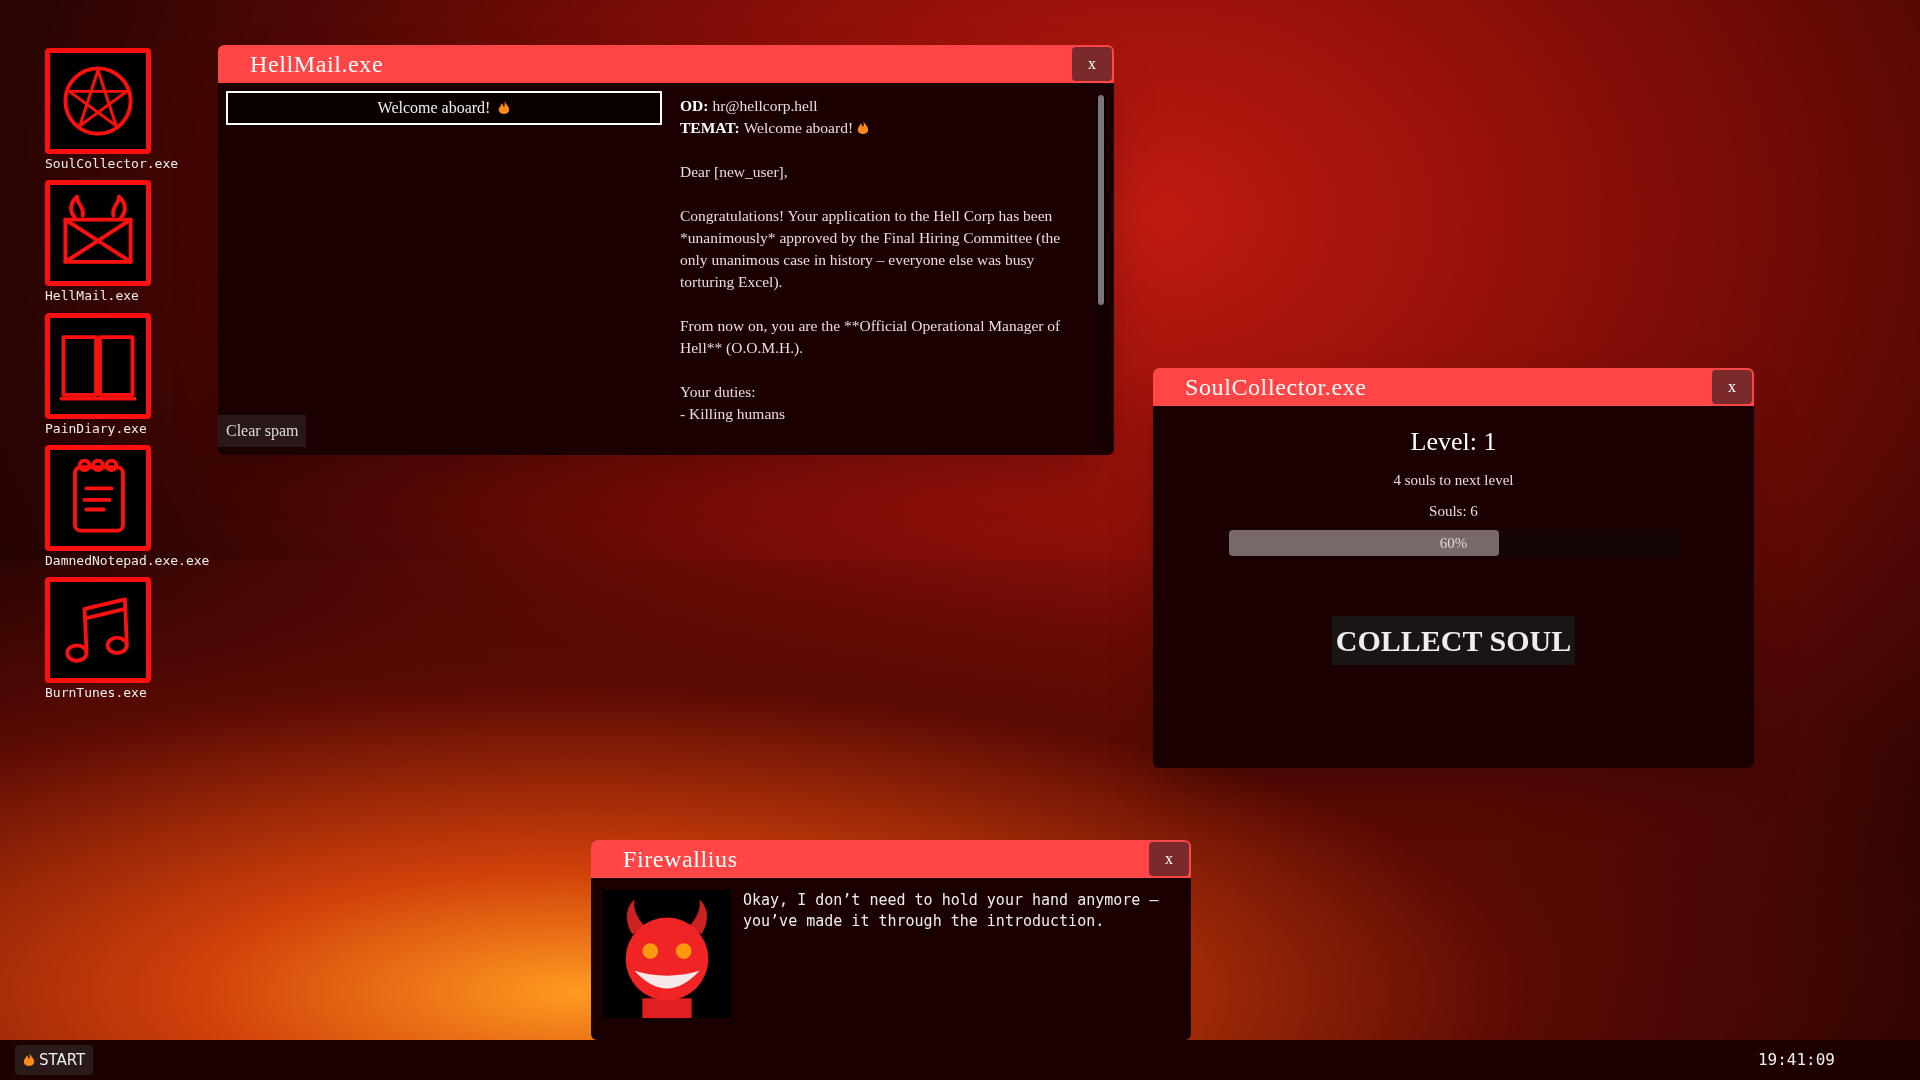 This screenshot has height=1080, width=1920. Describe the element at coordinates (1453, 442) in the screenshot. I see `level-heading: Level: 1` at that location.